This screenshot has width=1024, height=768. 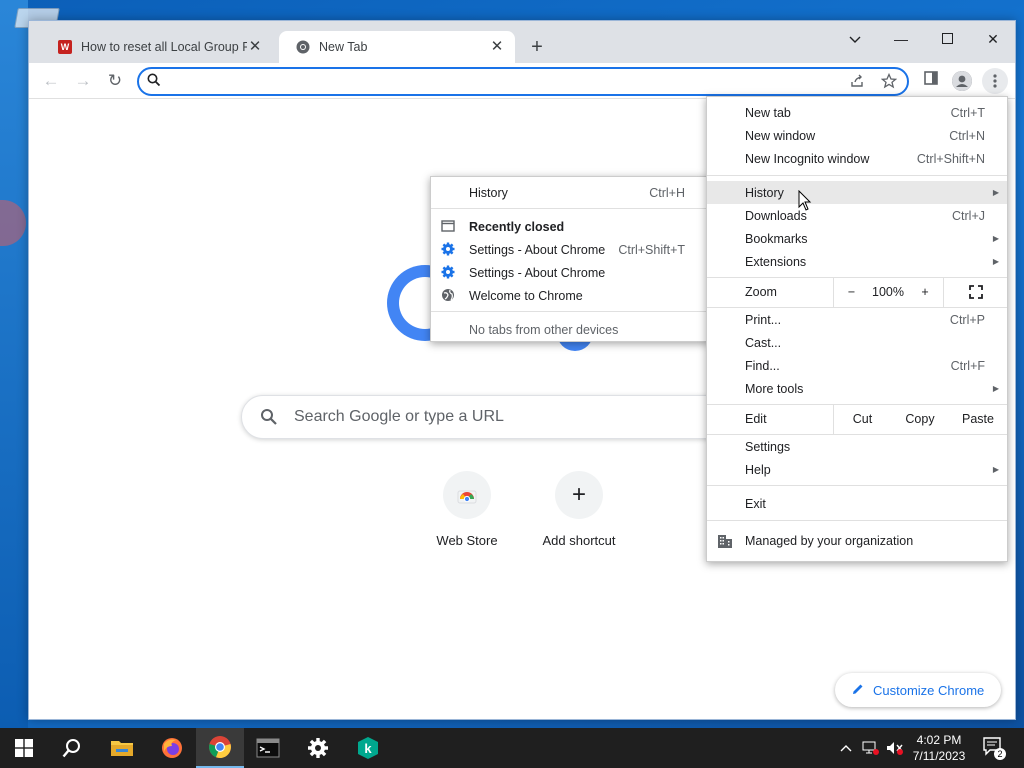 I want to click on menu-item-settings: Settings, so click(x=857, y=446).